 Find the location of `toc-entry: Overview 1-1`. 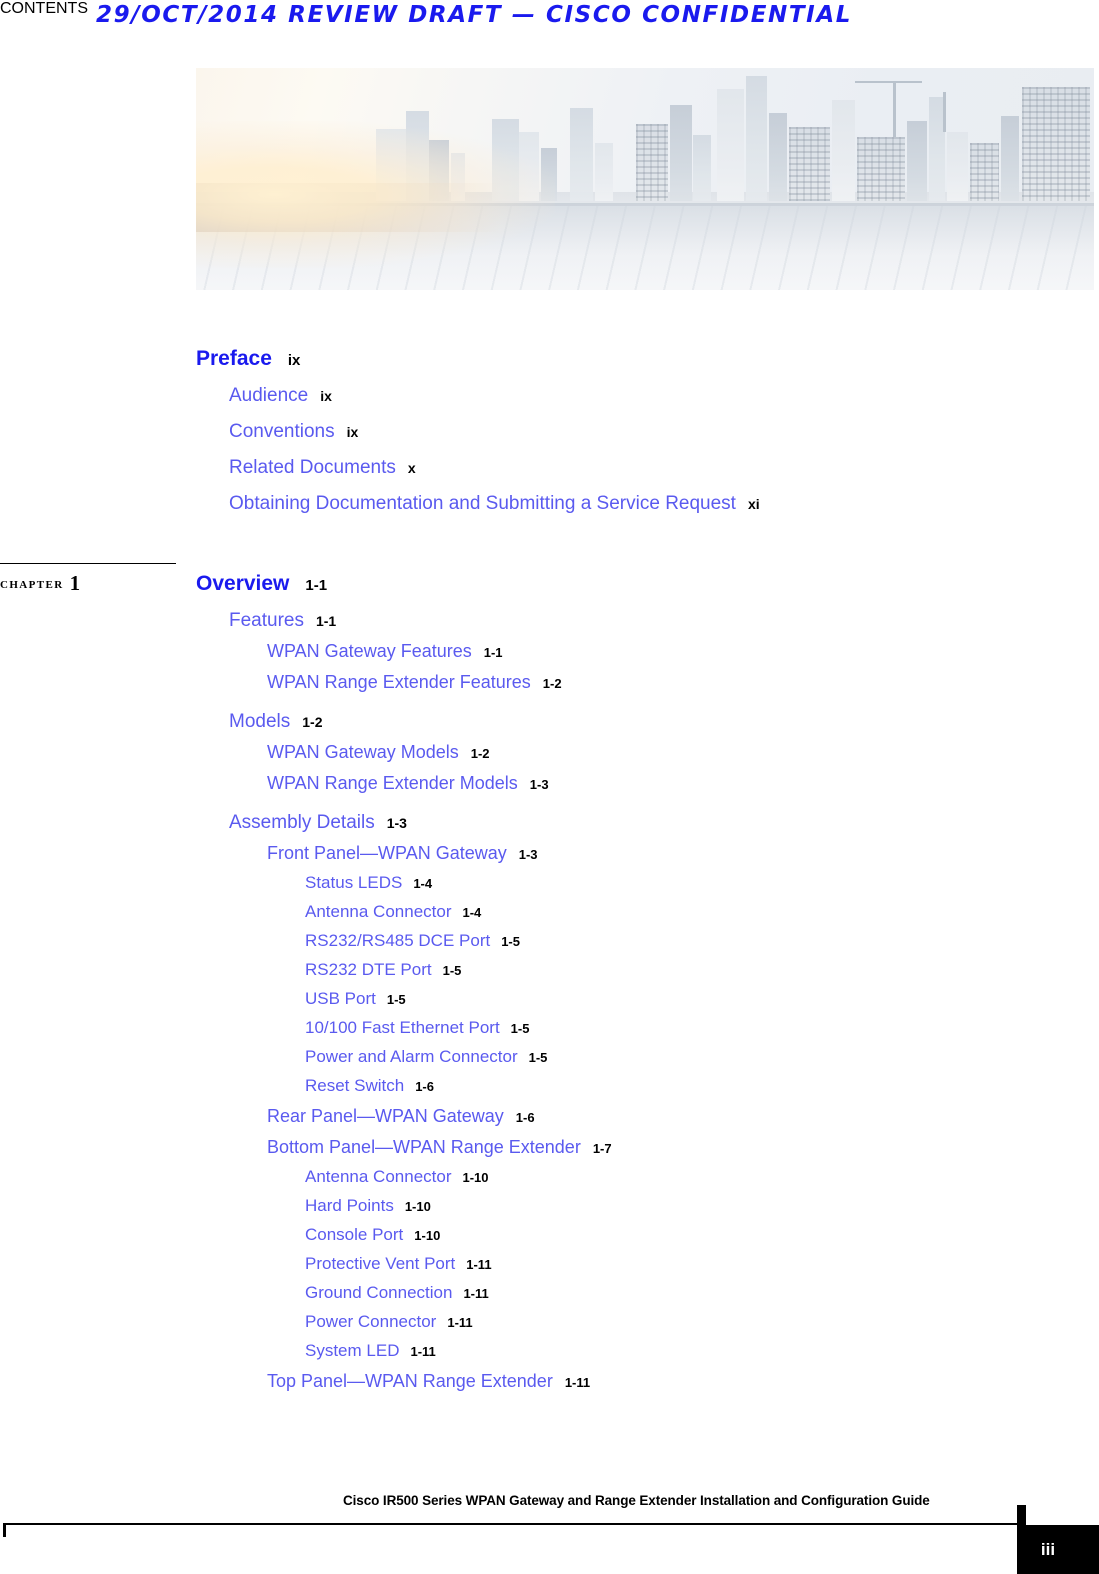

toc-entry: Overview 1-1 is located at coordinates (636, 583).